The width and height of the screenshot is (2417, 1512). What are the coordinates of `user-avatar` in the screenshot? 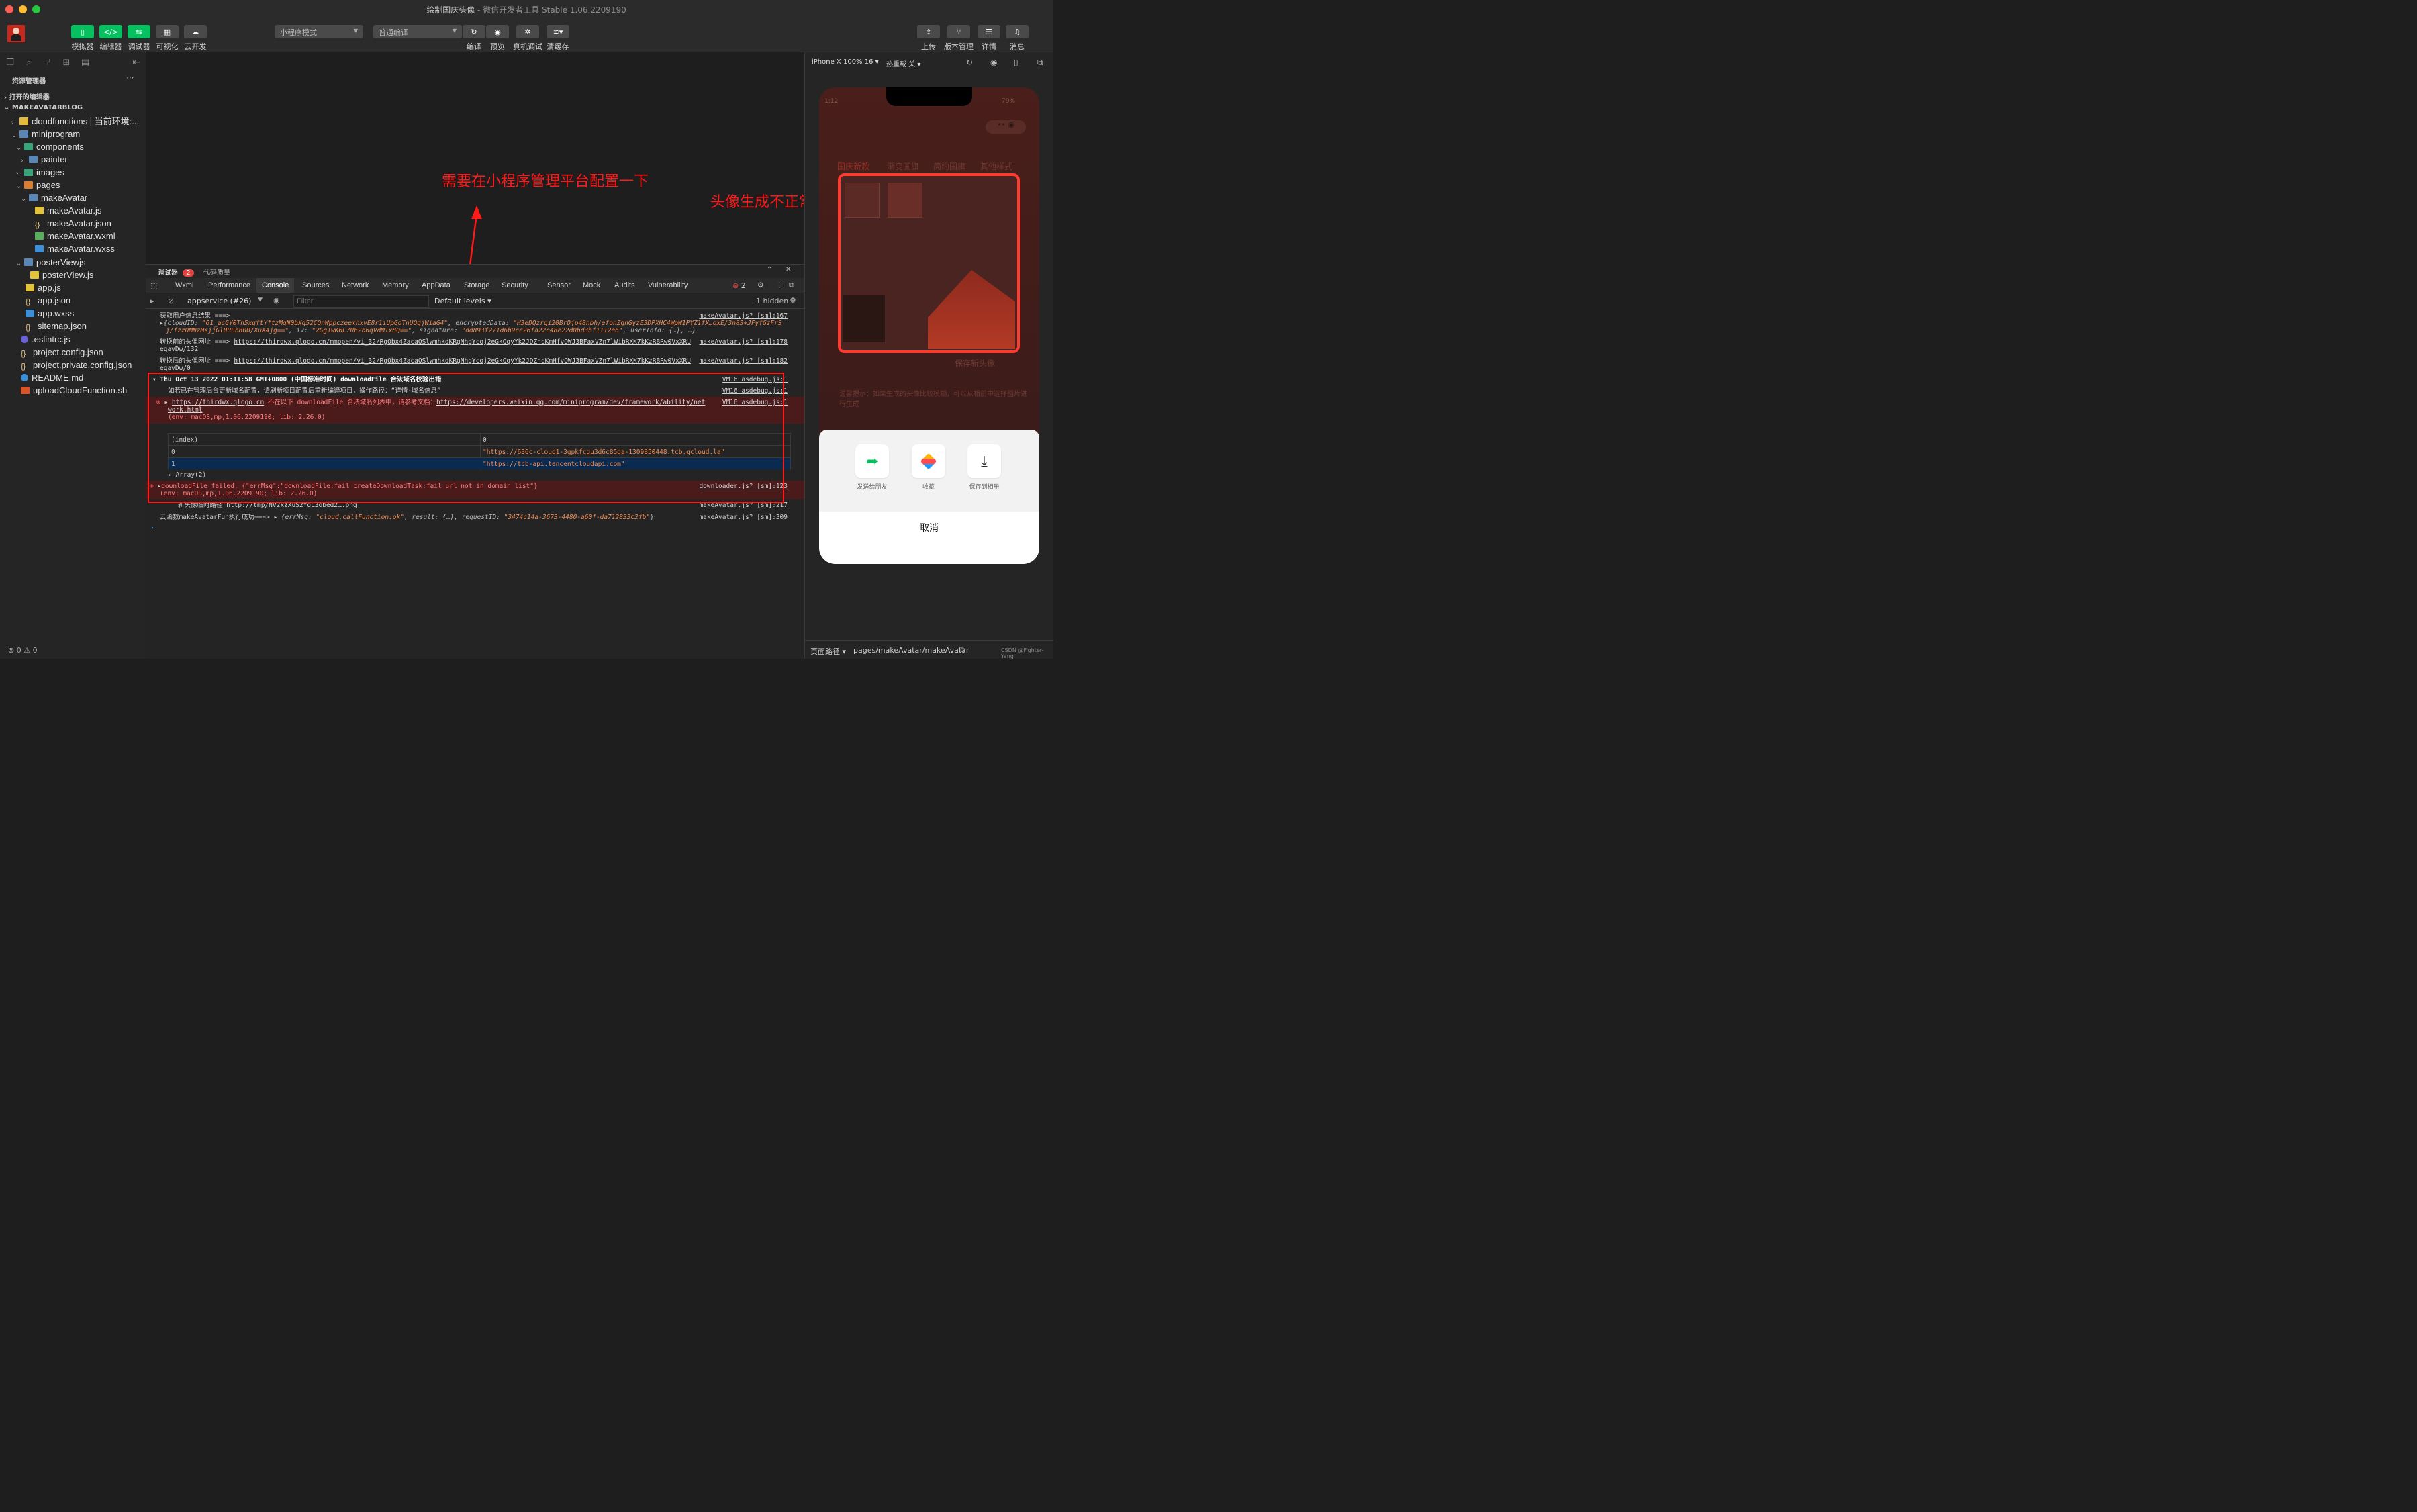 It's located at (16, 33).